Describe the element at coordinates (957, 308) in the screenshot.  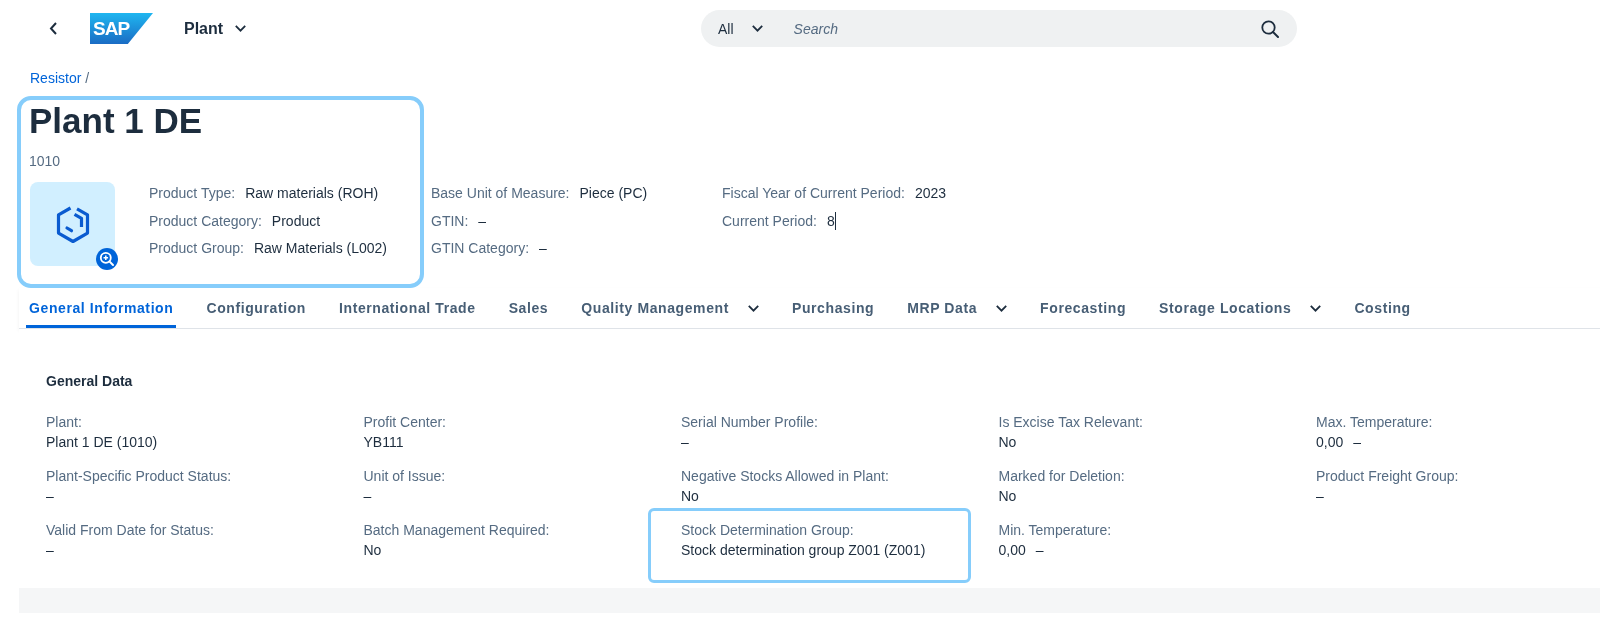
I see `tab: MRP Data` at that location.